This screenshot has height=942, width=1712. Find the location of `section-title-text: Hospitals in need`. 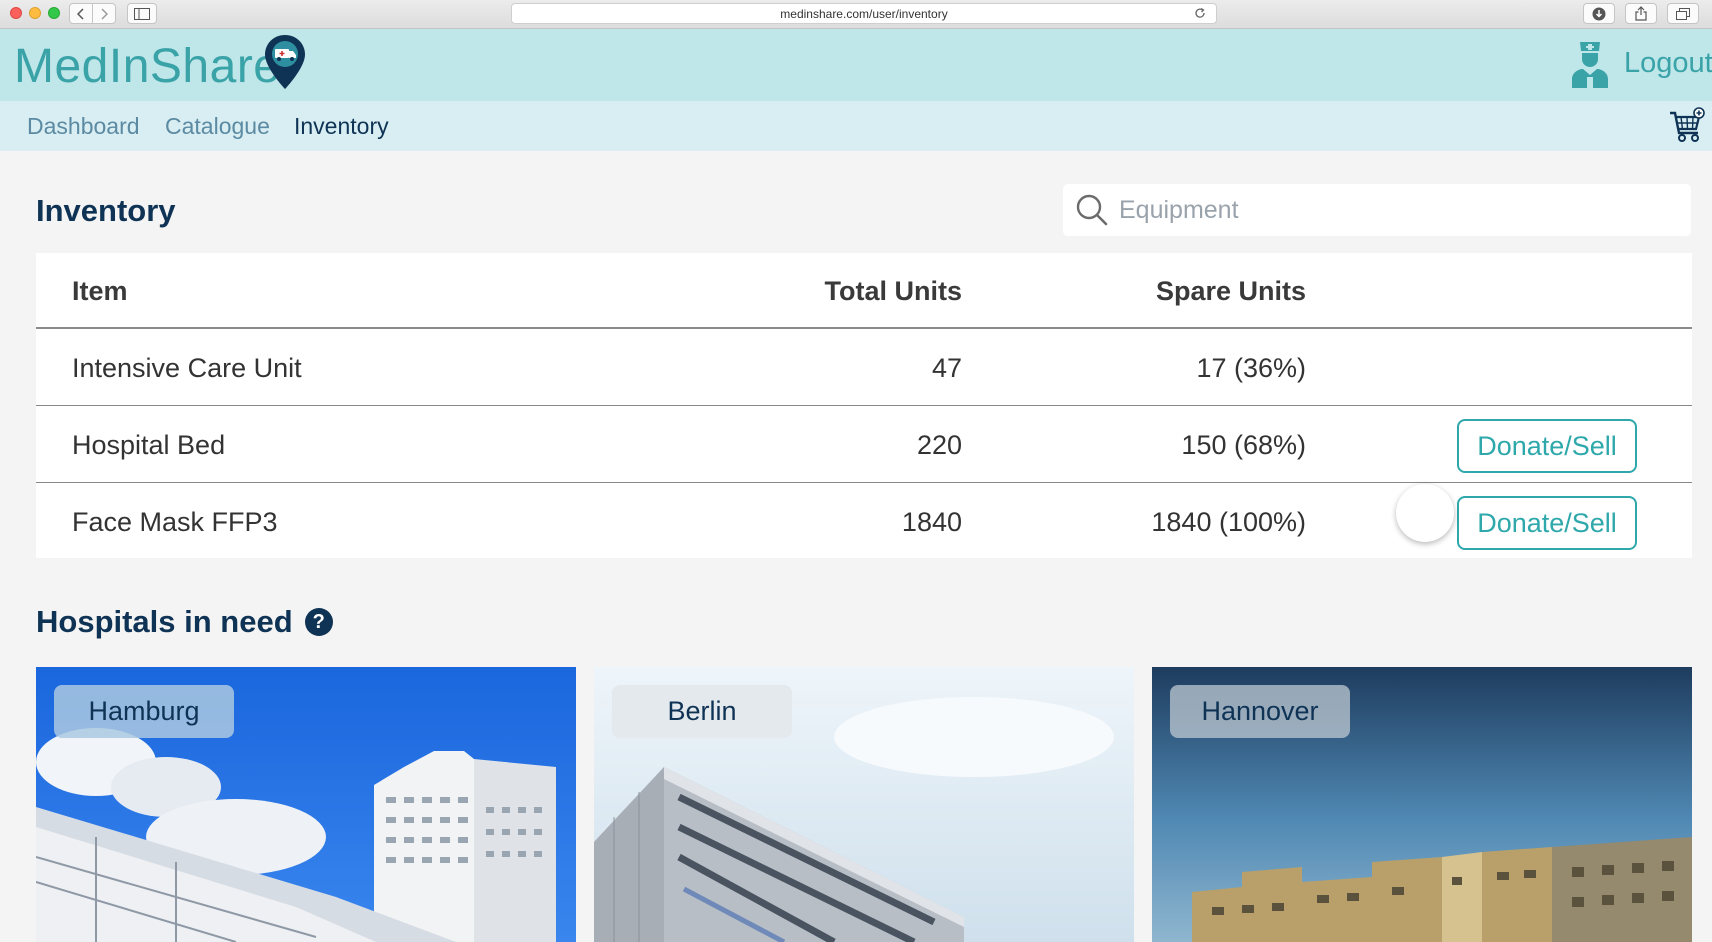

section-title-text: Hospitals in need is located at coordinates (164, 621).